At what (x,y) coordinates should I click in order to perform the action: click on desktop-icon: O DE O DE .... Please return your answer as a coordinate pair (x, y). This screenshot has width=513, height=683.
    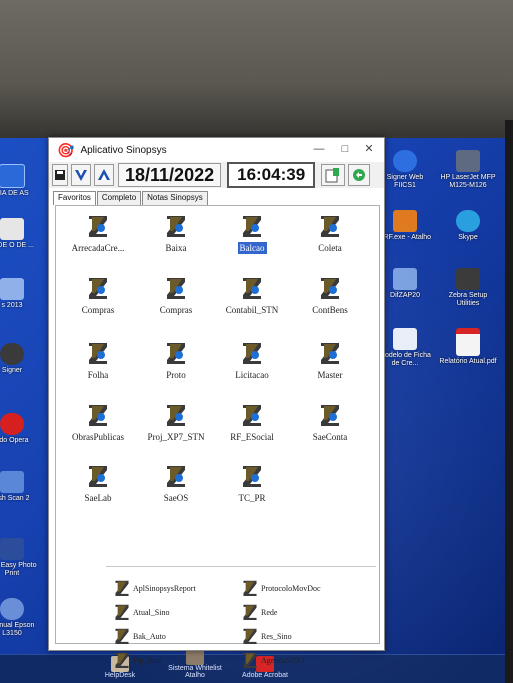
    Looking at the image, I should click on (21, 234).